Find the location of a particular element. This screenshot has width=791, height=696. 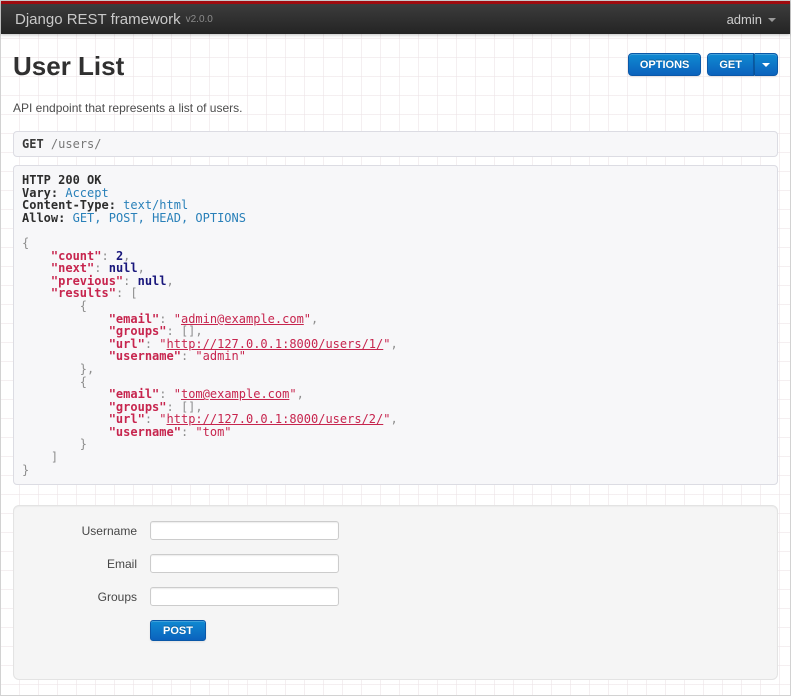

json-token: : [ is located at coordinates (126, 293).